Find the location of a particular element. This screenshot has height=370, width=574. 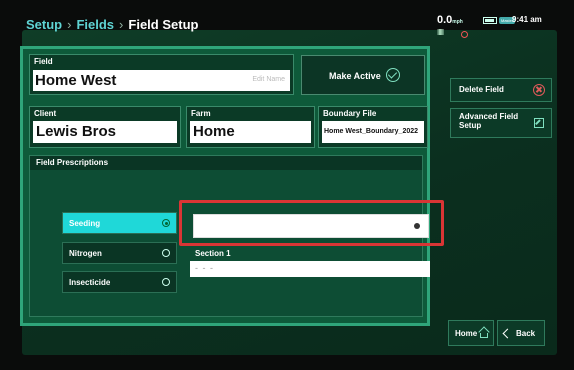

check-icon is located at coordinates (393, 75).